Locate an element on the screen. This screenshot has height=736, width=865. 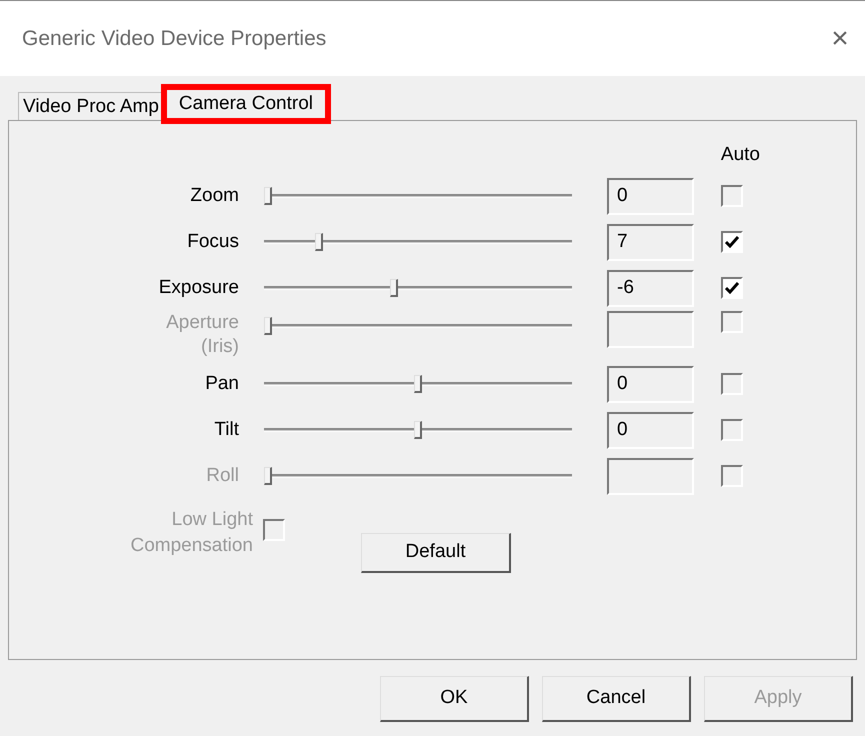
control-label: Zoom is located at coordinates (214, 196).